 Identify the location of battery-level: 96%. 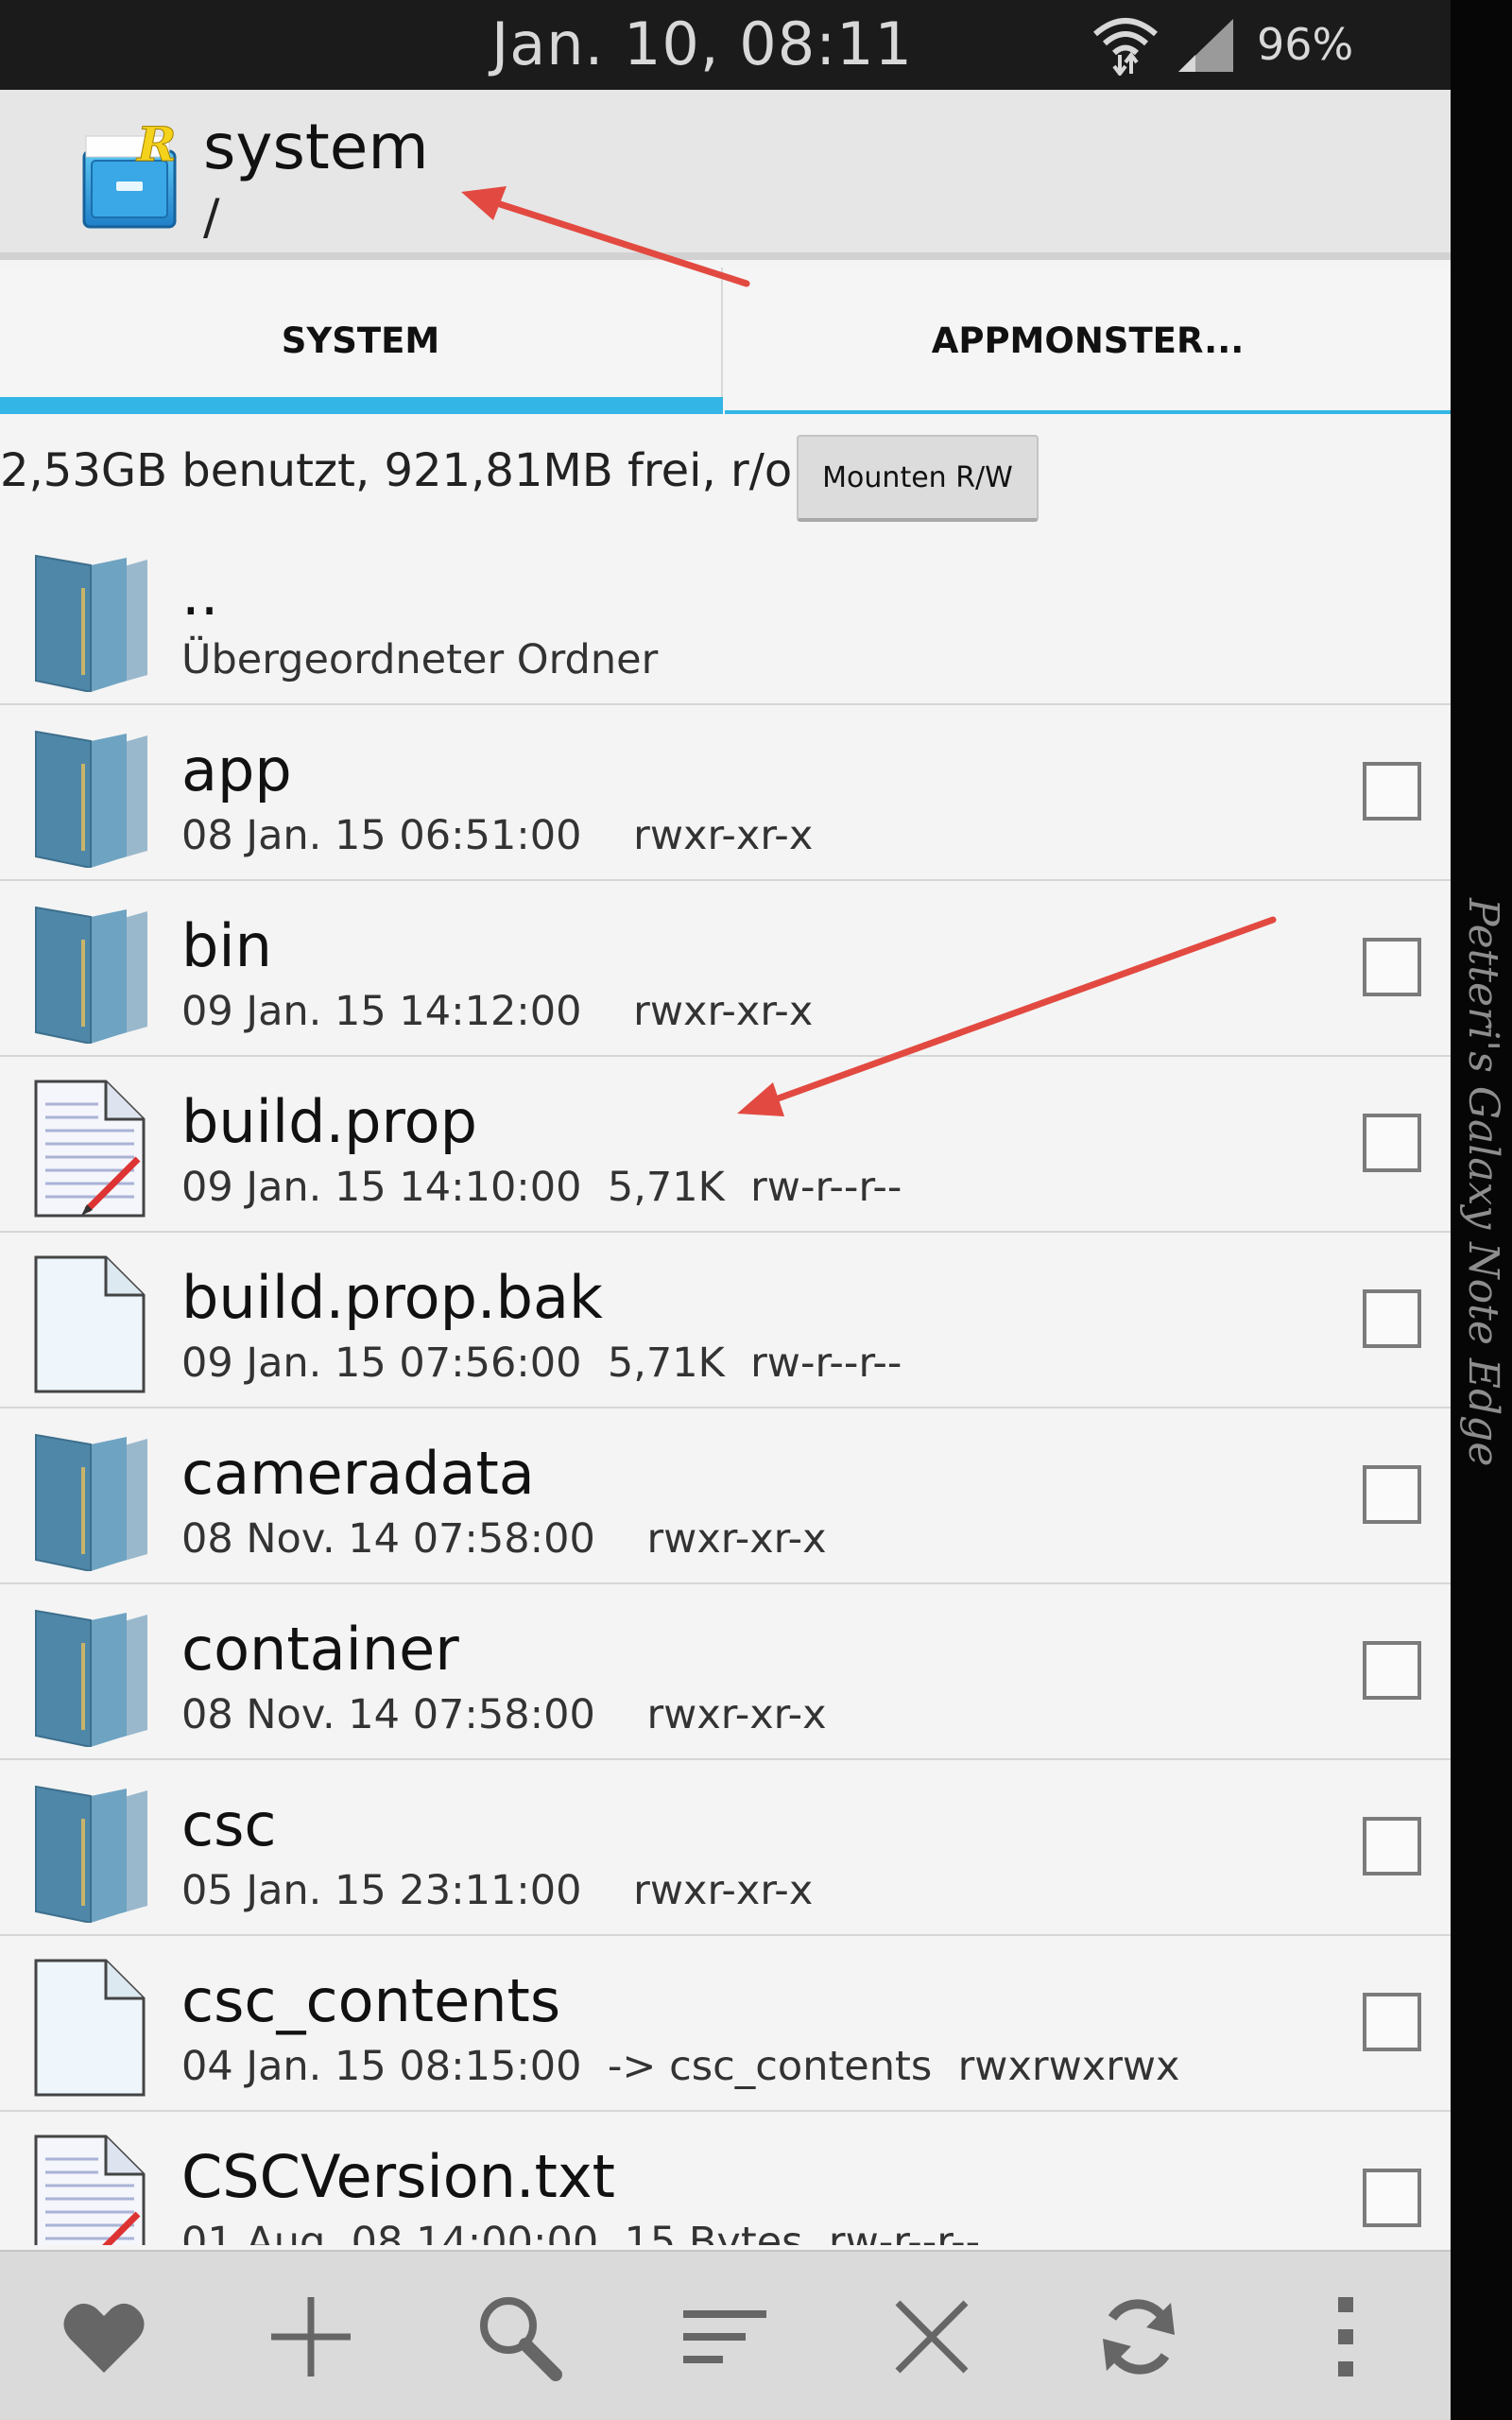
(1305, 44).